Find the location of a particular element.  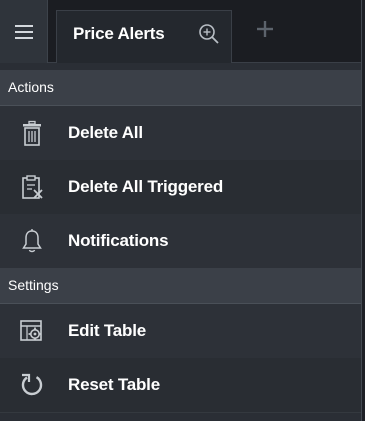

menu-item-delete-all-triggered: Delete All Triggered is located at coordinates (180, 187).